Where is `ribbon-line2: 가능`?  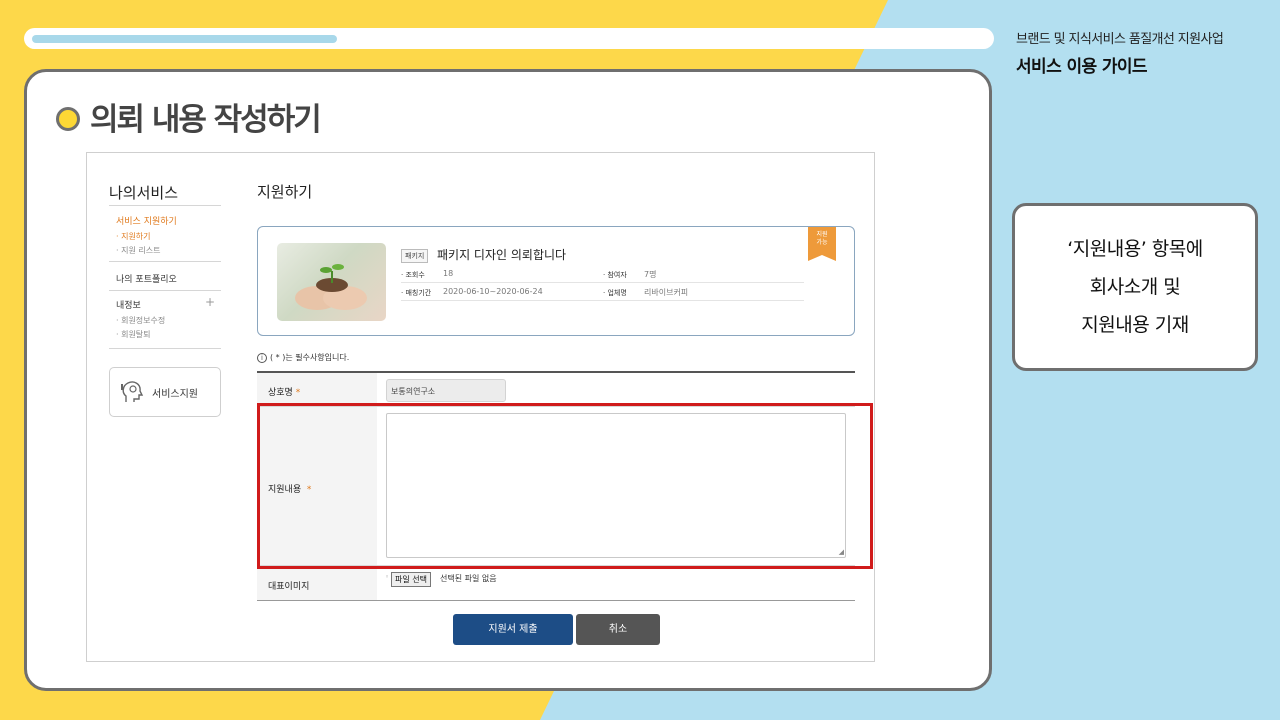 ribbon-line2: 가능 is located at coordinates (822, 242).